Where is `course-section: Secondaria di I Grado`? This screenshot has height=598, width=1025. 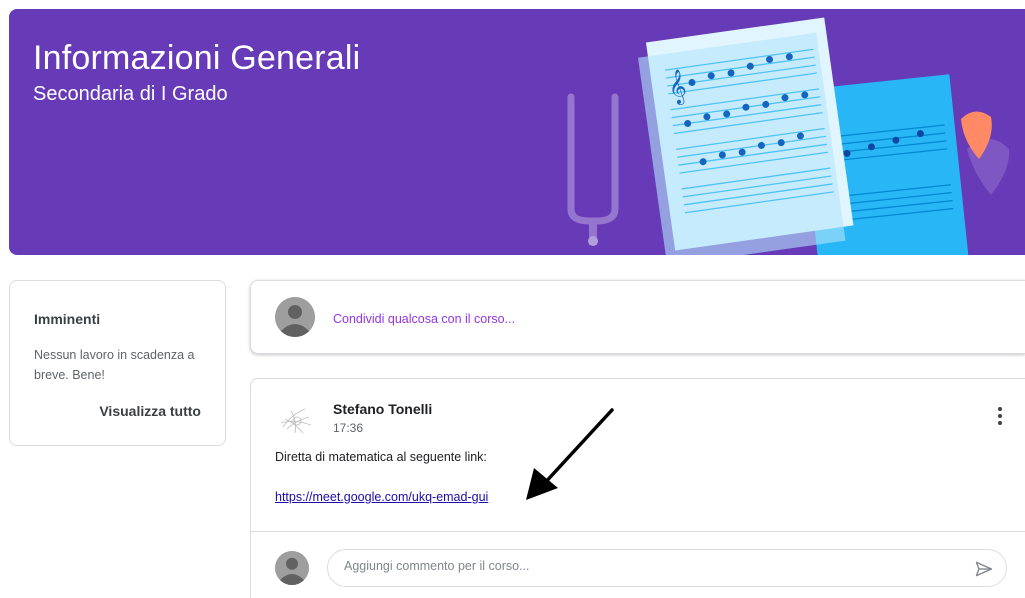
course-section: Secondaria di I Grado is located at coordinates (130, 94).